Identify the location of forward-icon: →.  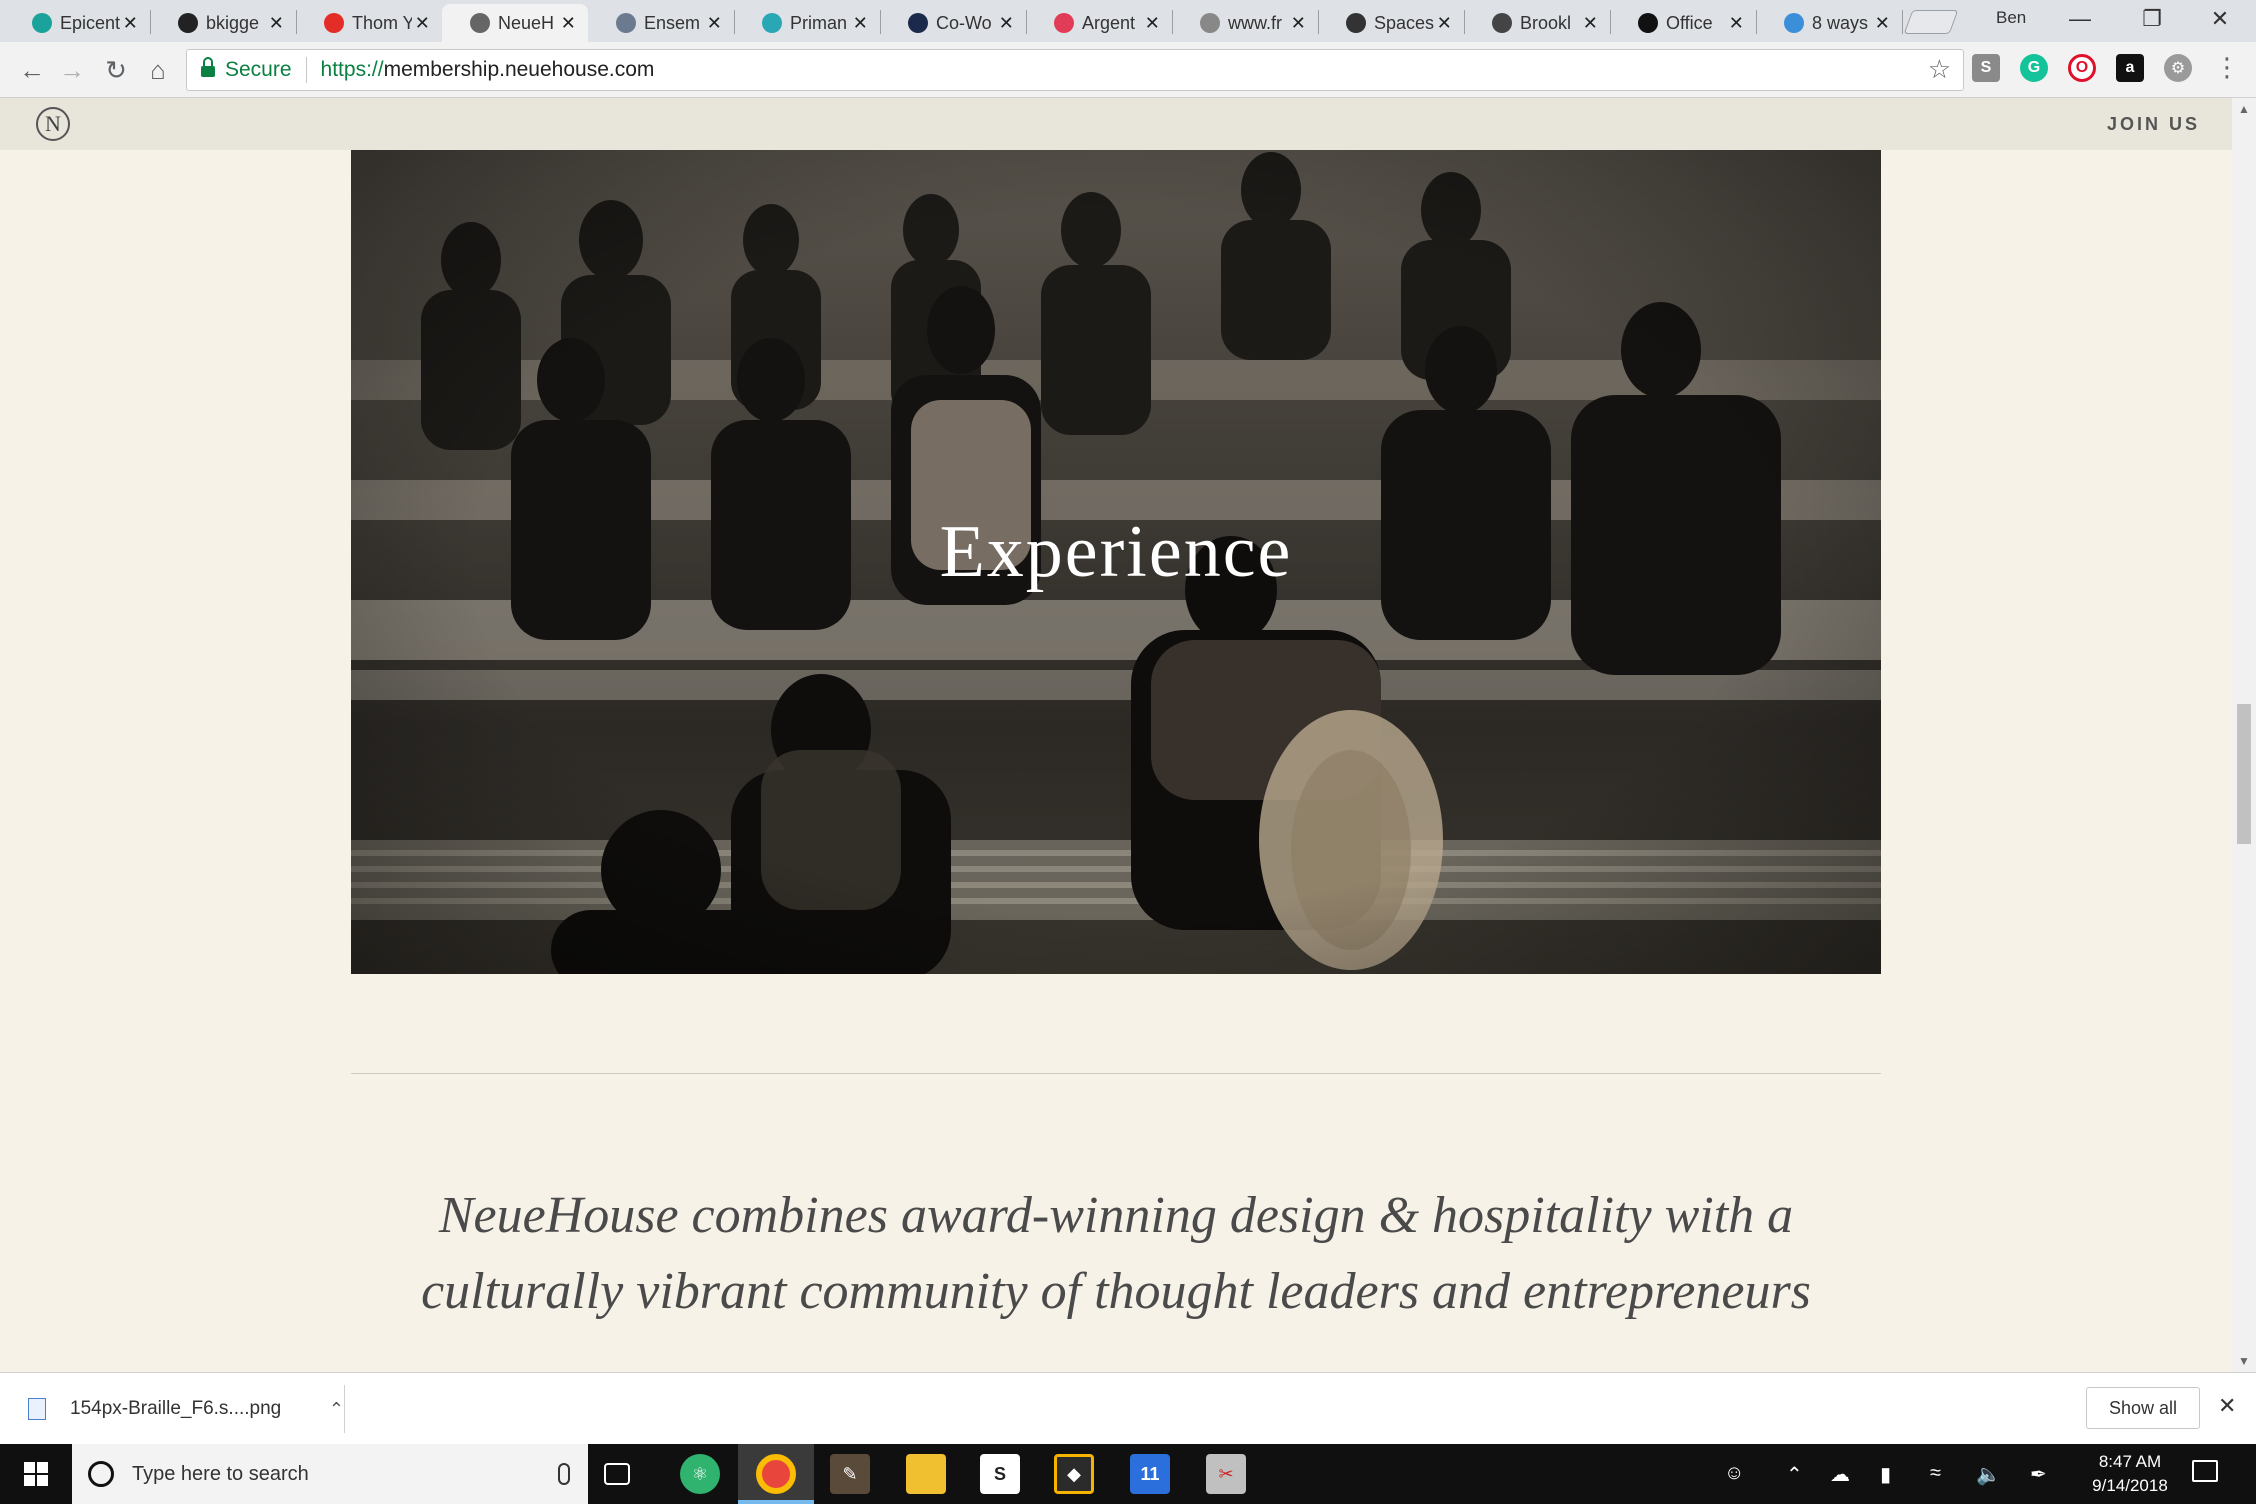
(72, 70).